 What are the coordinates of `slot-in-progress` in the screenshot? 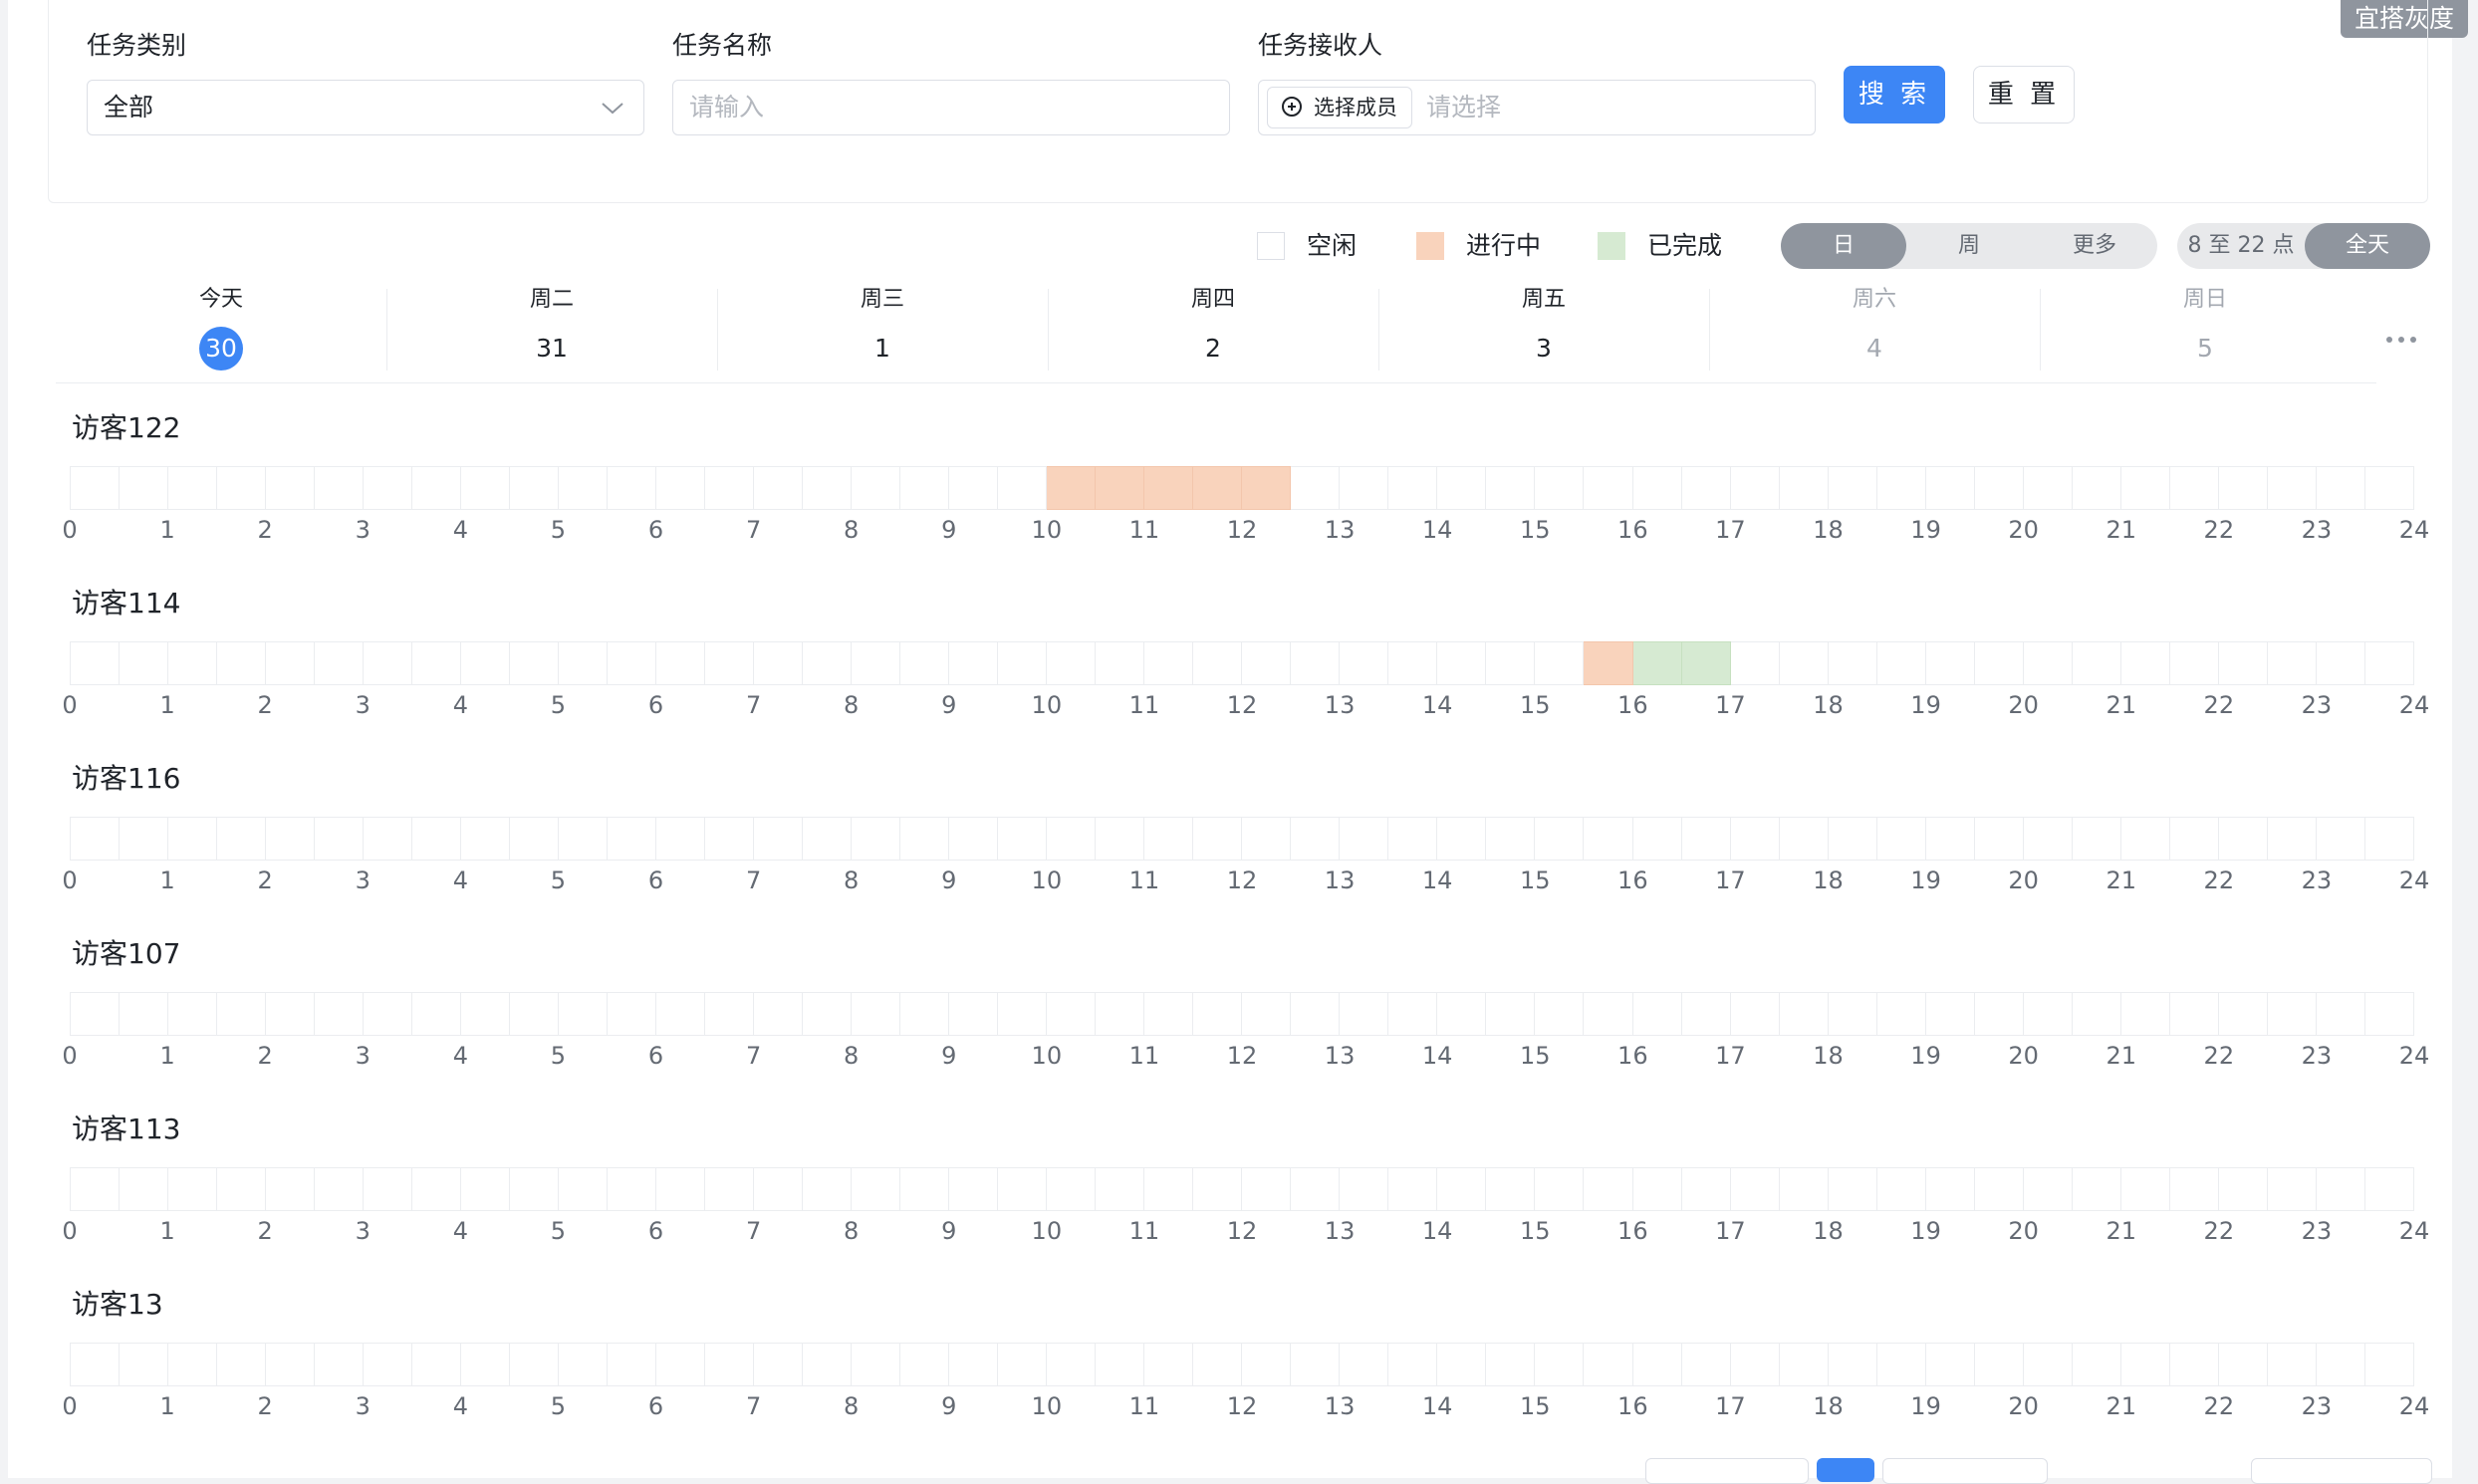 It's located at (1120, 488).